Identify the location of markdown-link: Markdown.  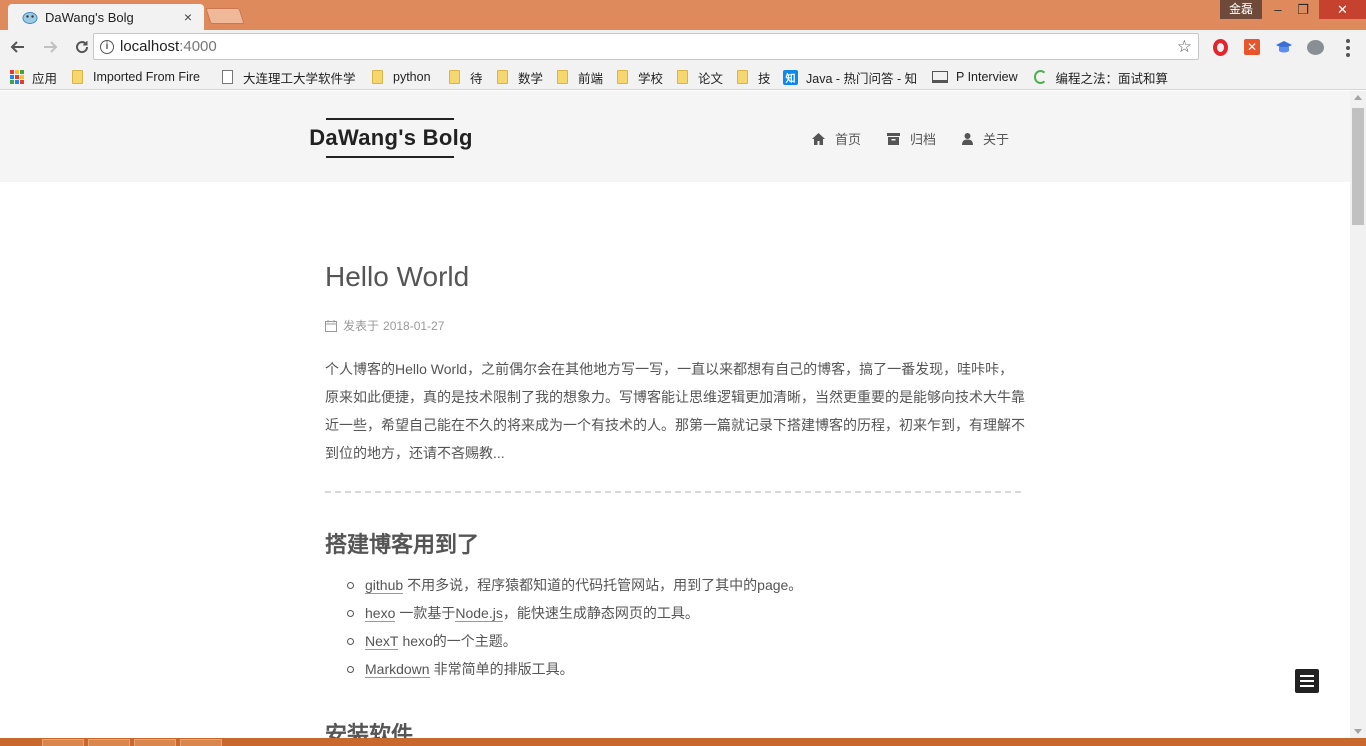
(397, 669).